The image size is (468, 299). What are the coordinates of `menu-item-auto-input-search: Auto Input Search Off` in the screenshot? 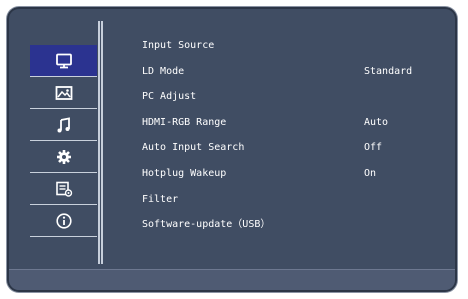 It's located at (287, 148).